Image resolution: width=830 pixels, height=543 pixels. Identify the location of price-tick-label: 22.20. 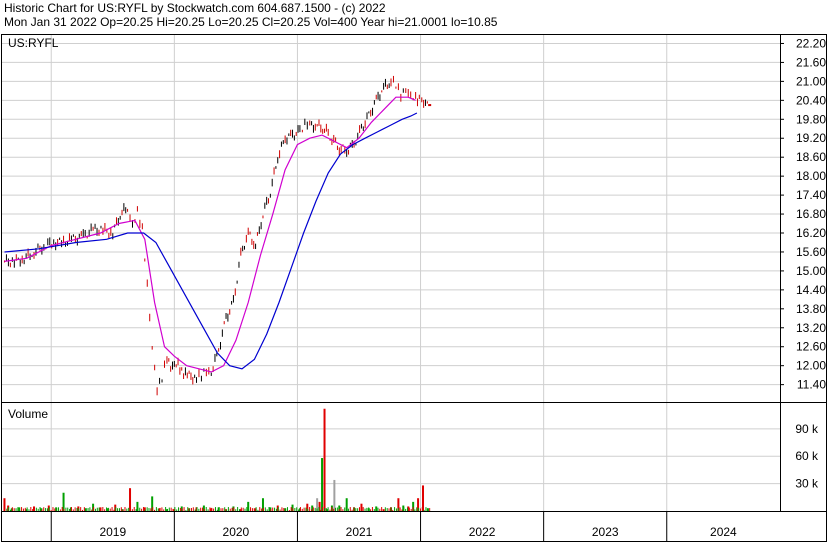
(811, 43).